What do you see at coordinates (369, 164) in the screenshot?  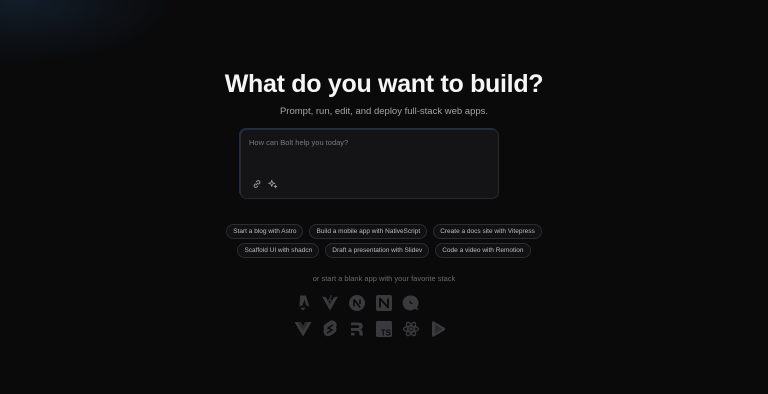 I see `prompt-box` at bounding box center [369, 164].